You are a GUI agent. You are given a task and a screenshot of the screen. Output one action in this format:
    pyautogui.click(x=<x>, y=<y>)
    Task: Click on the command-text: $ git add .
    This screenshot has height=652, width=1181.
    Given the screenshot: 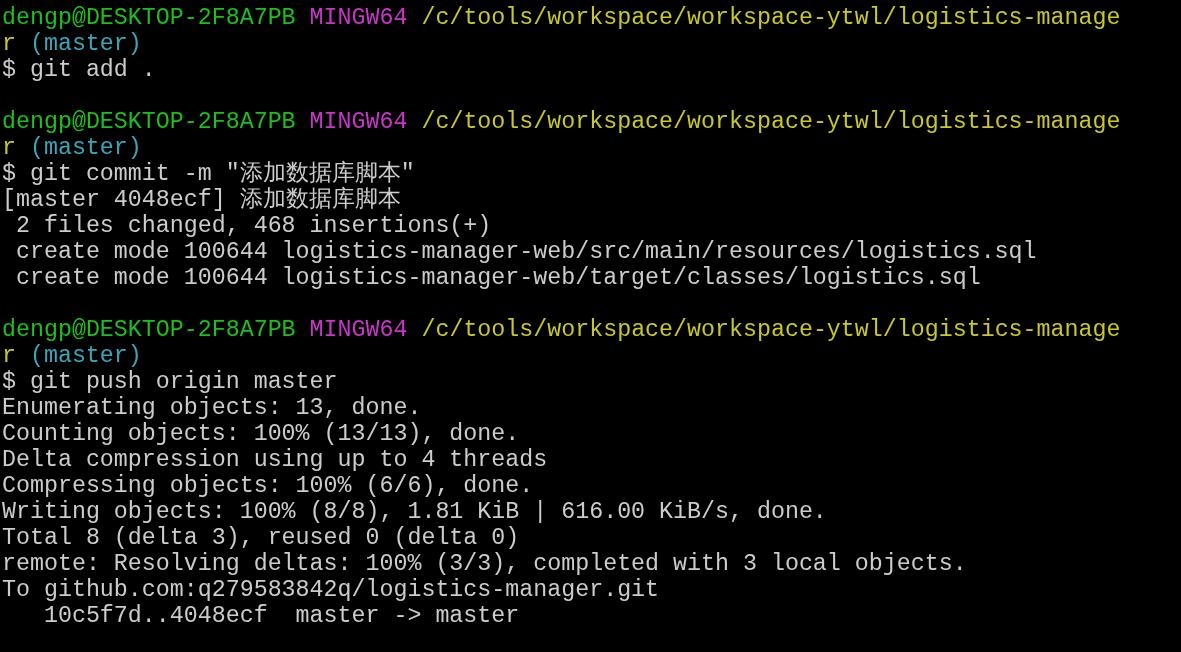 What is the action you would take?
    pyautogui.click(x=79, y=70)
    